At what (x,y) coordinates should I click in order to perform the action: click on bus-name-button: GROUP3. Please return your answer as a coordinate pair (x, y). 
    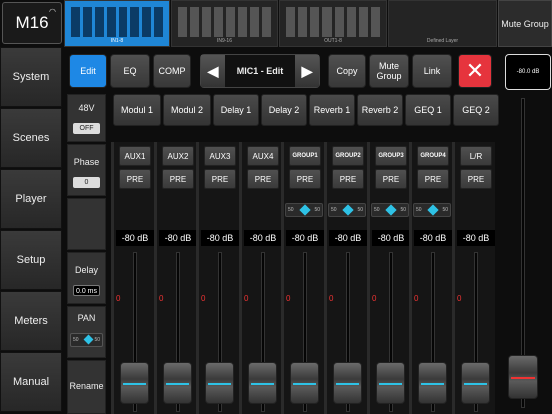
    Looking at the image, I should click on (391, 156).